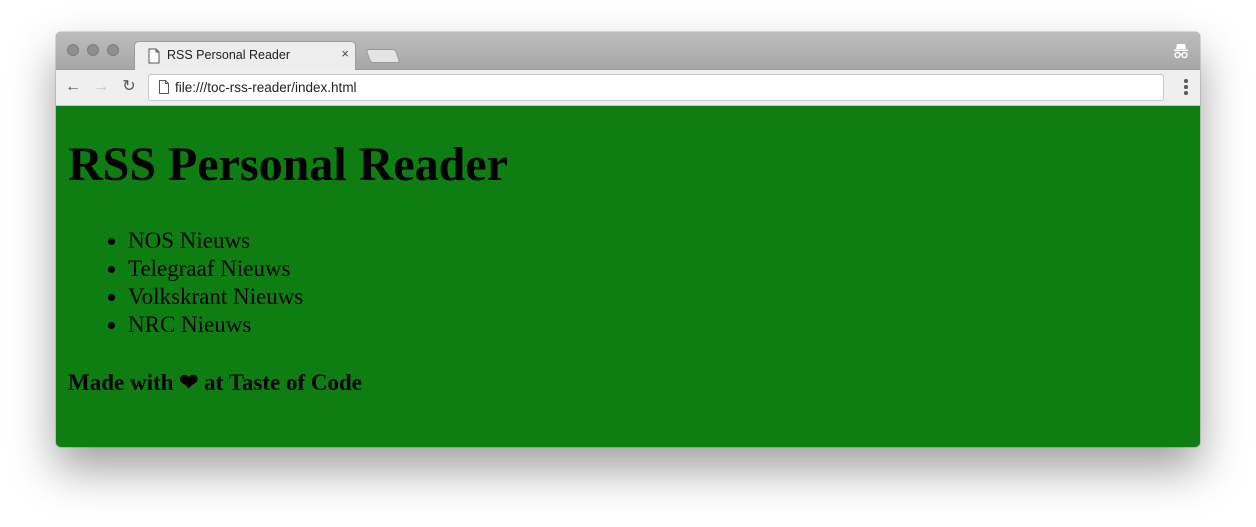 The width and height of the screenshot is (1256, 527). I want to click on forward-button: →, so click(101, 87).